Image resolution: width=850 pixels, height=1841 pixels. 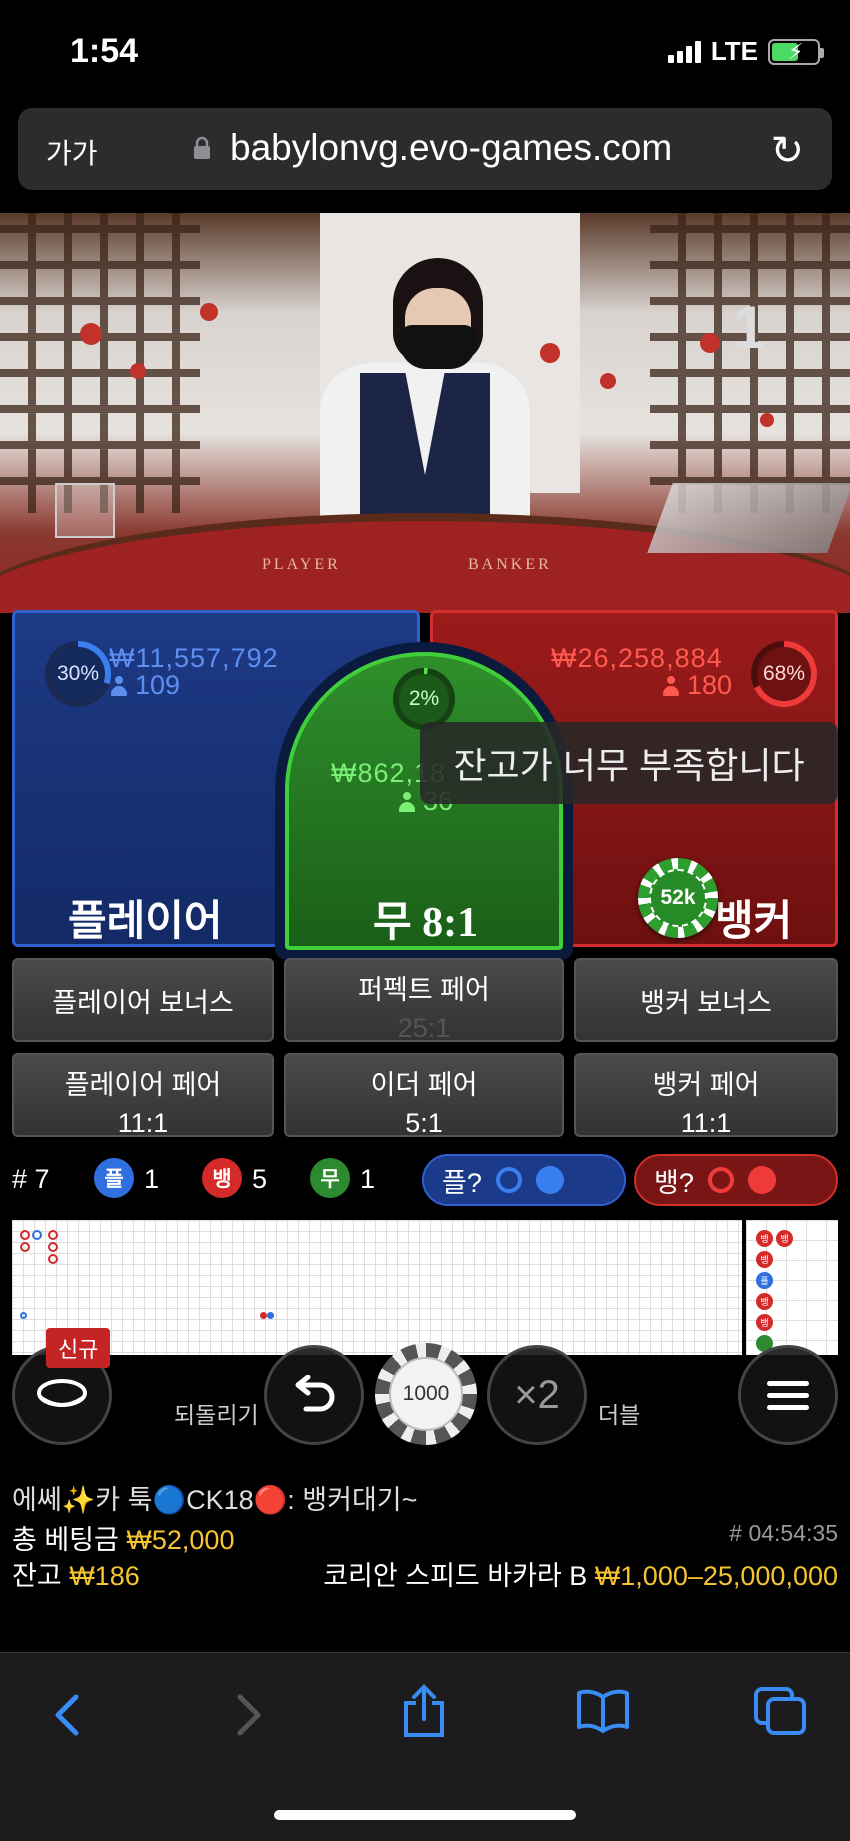 I want to click on undo-icon, so click(x=315, y=1393).